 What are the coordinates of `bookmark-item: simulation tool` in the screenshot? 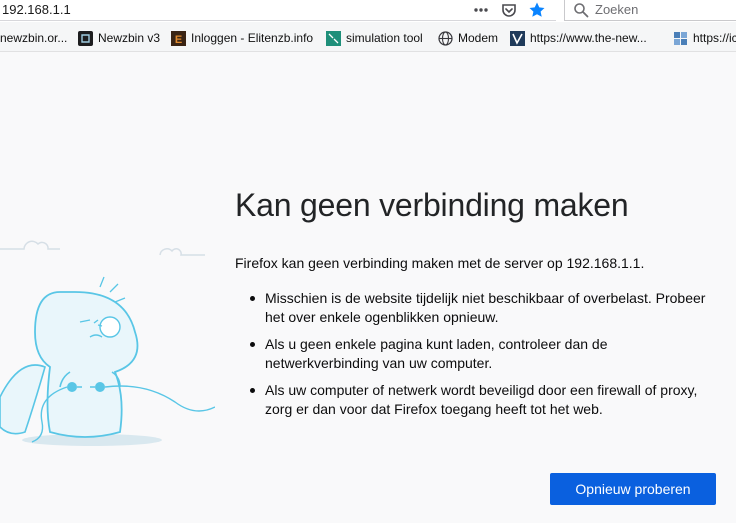 It's located at (374, 38).